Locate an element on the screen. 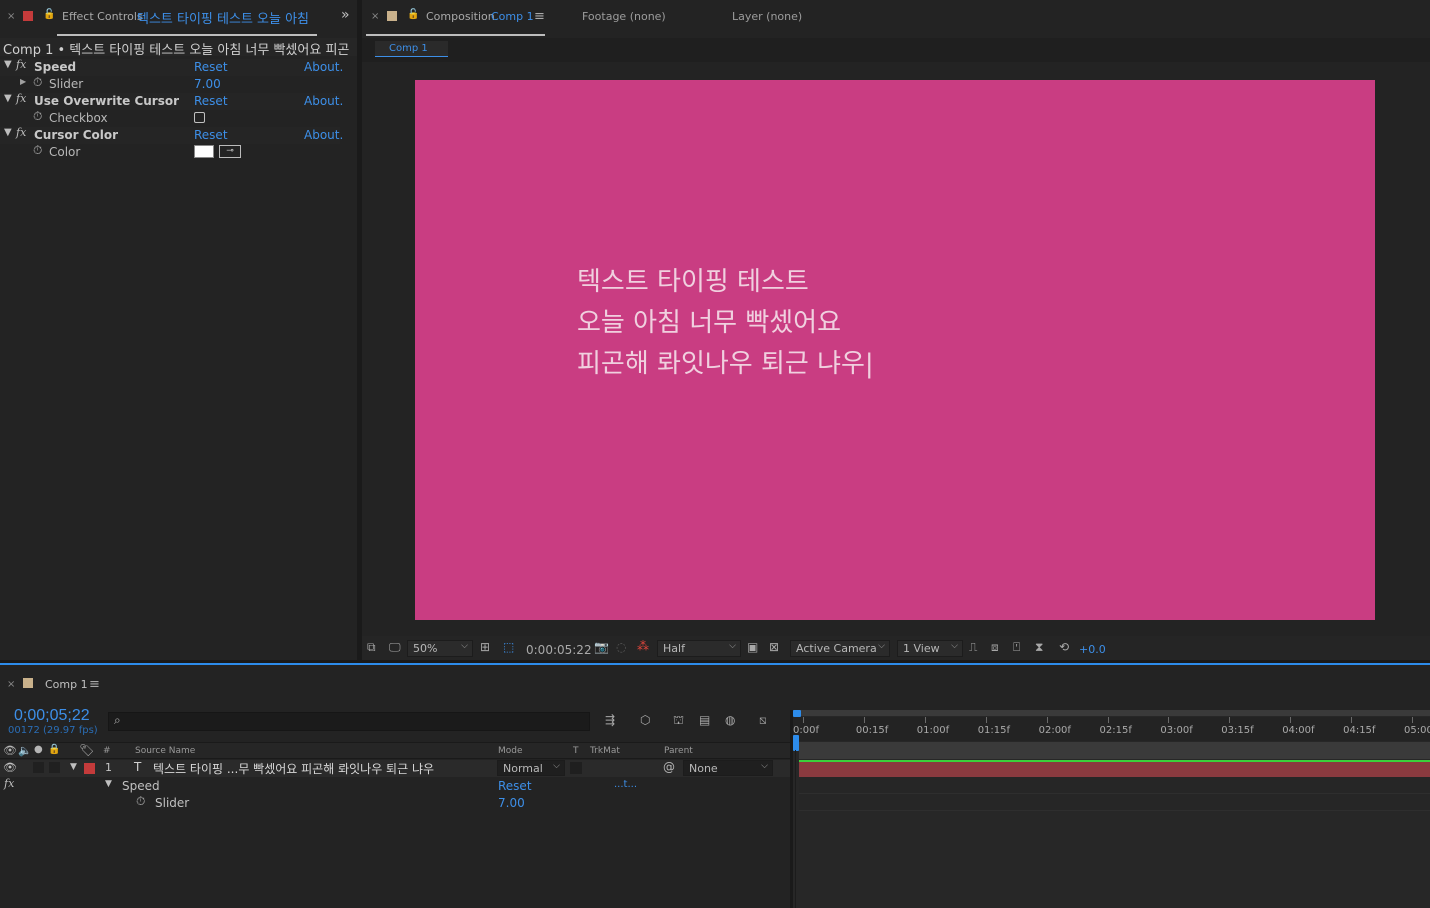  composition-mini-flowchart-icon: ⇶ is located at coordinates (610, 720).